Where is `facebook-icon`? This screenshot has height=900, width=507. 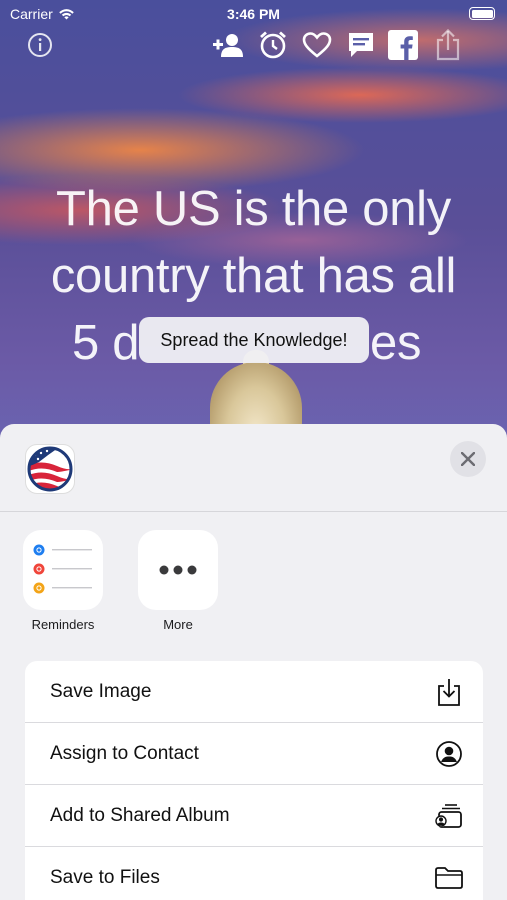
facebook-icon is located at coordinates (403, 45).